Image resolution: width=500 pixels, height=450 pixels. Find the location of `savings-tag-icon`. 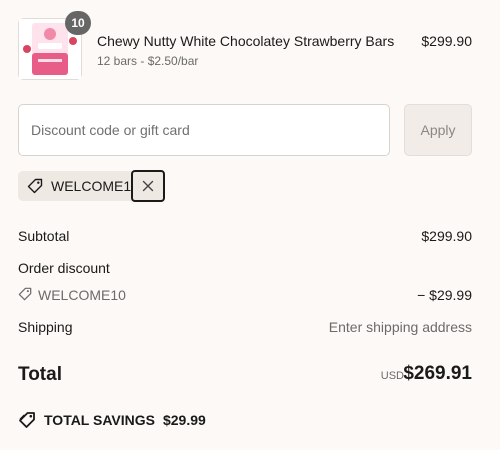

savings-tag-icon is located at coordinates (27, 420).